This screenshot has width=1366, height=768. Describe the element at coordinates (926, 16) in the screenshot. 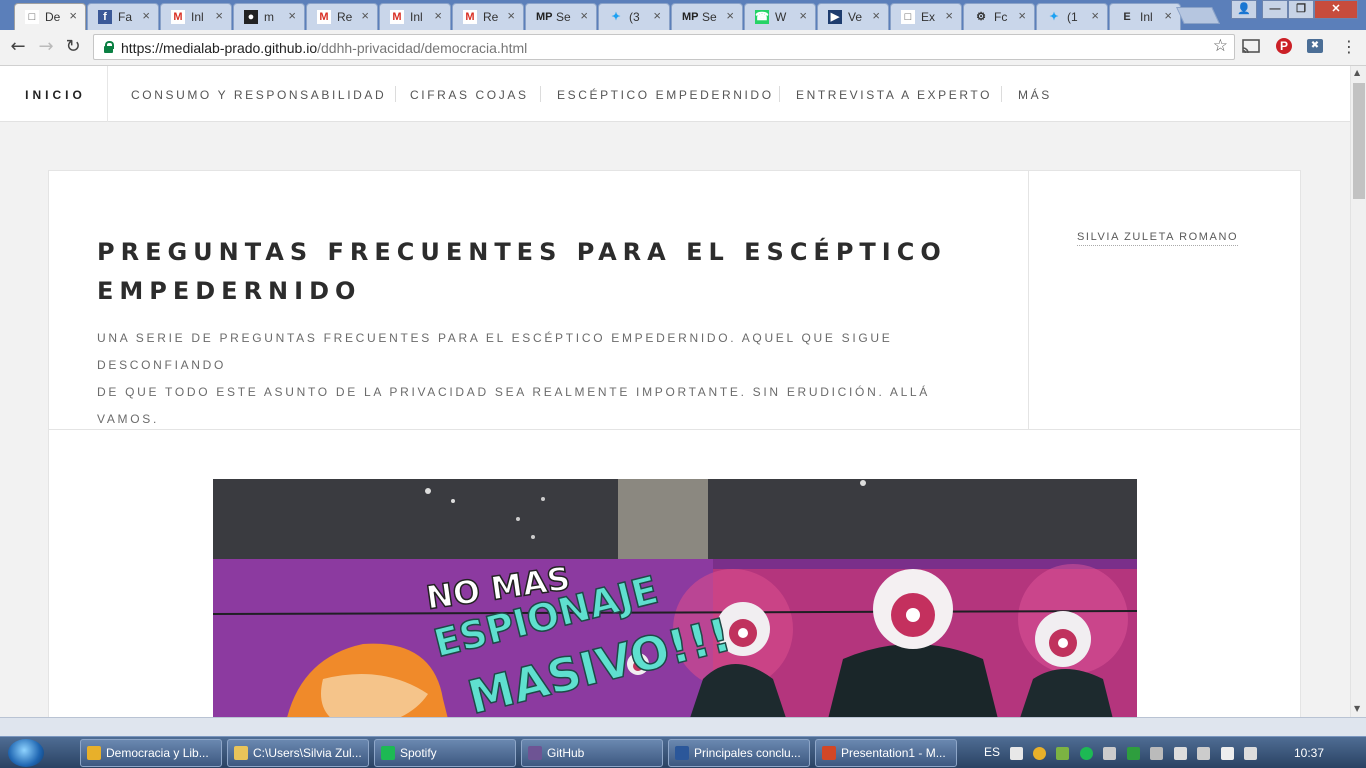

I see `browser-tab: □ Ex ×` at that location.